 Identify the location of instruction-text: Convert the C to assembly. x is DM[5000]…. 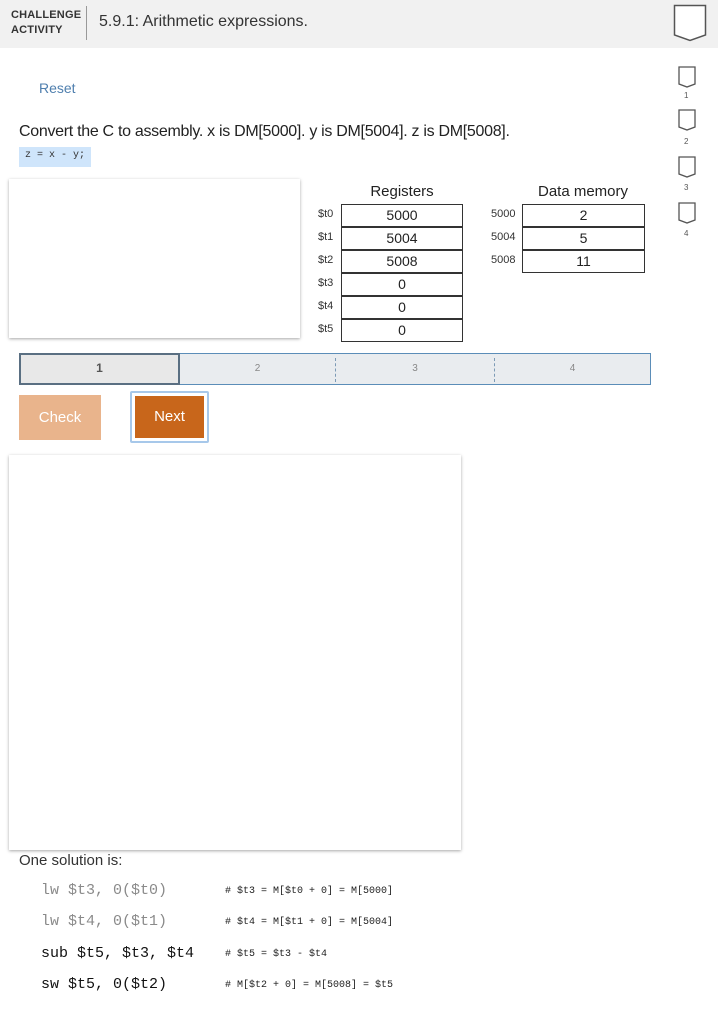
(264, 131).